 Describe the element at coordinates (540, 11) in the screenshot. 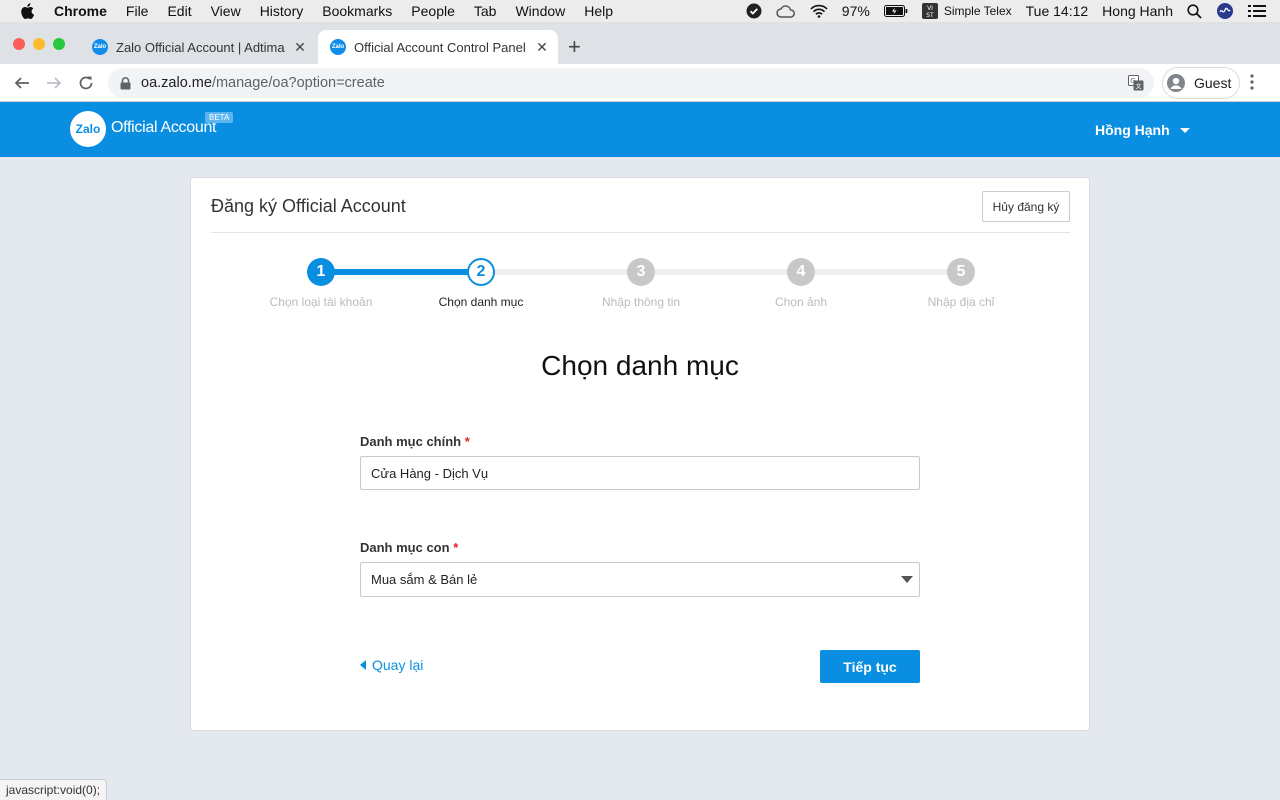

I see `menu-window: Window` at that location.